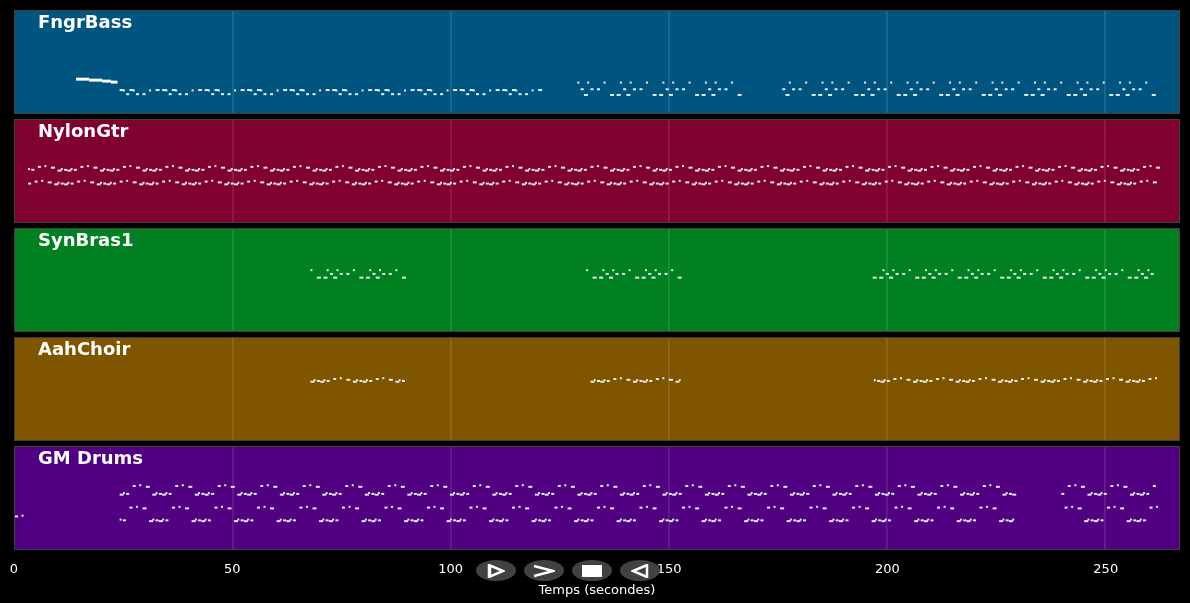 The height and width of the screenshot is (603, 1190). I want to click on back-button, so click(640, 570).